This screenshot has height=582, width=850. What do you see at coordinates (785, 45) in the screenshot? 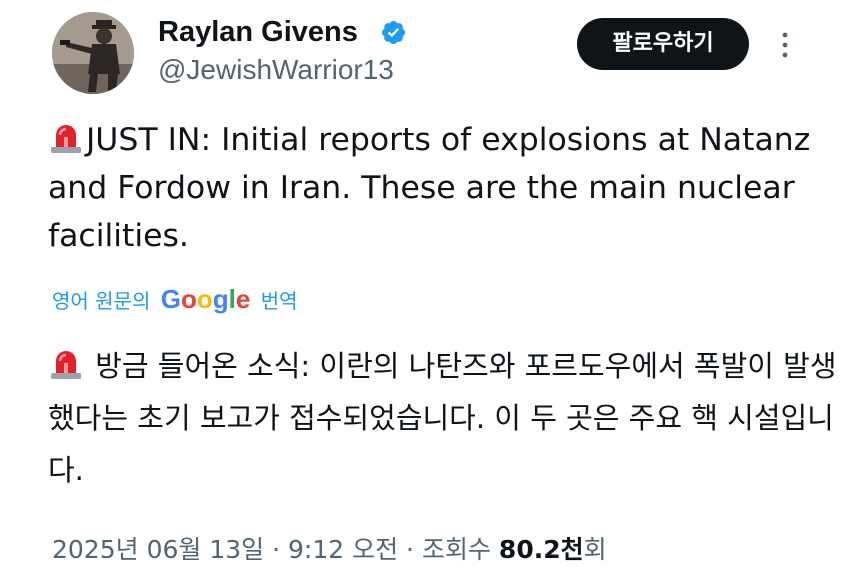
I see `more-vertical-icon` at bounding box center [785, 45].